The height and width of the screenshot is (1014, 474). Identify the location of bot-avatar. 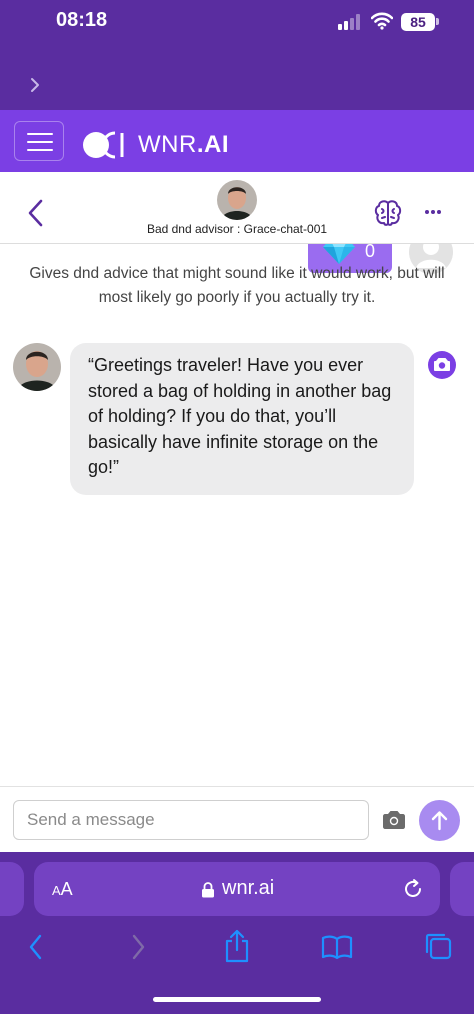
(237, 200).